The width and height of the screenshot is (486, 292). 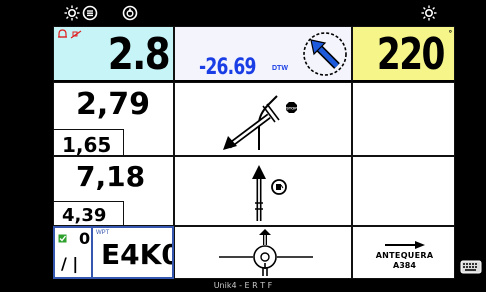 What do you see at coordinates (137, 254) in the screenshot?
I see `wpt-code: E4K0` at bounding box center [137, 254].